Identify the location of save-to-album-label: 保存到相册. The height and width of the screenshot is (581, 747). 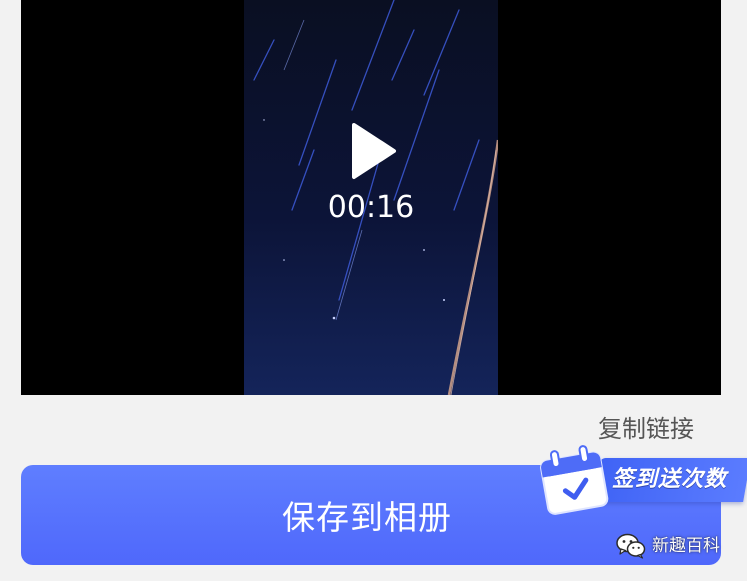
(367, 517).